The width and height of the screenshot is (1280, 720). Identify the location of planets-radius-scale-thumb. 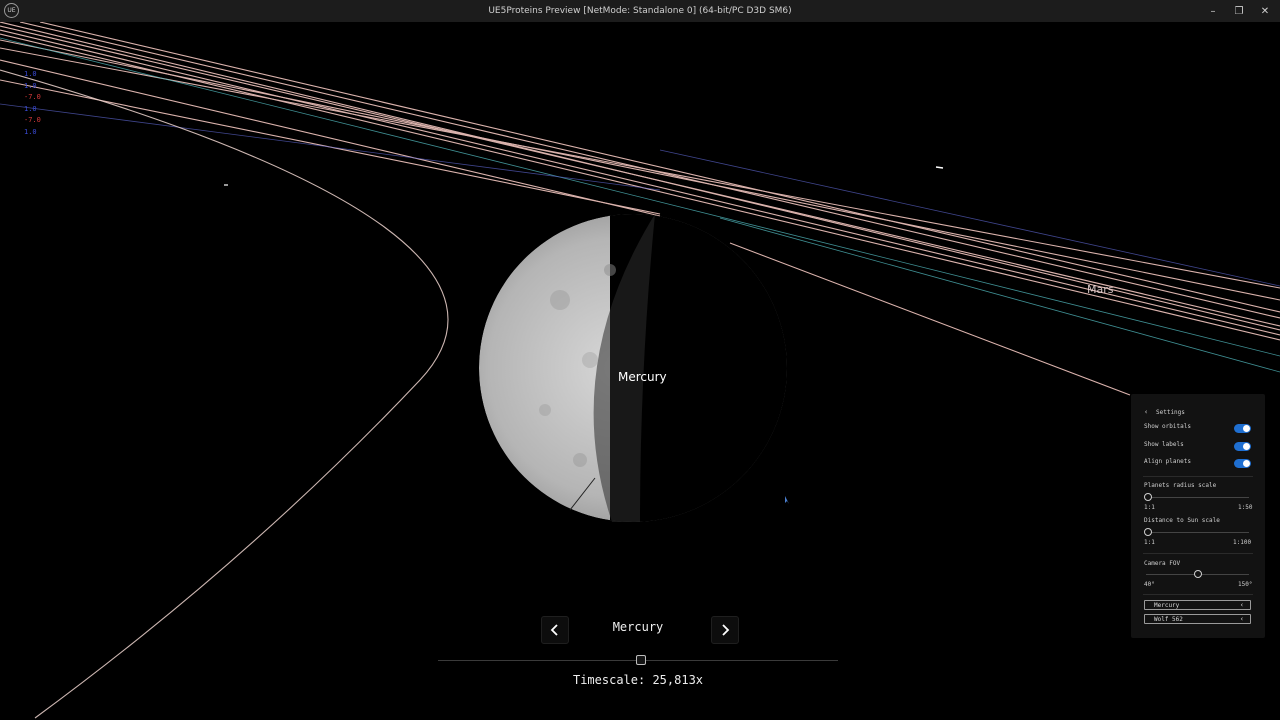
(1148, 497).